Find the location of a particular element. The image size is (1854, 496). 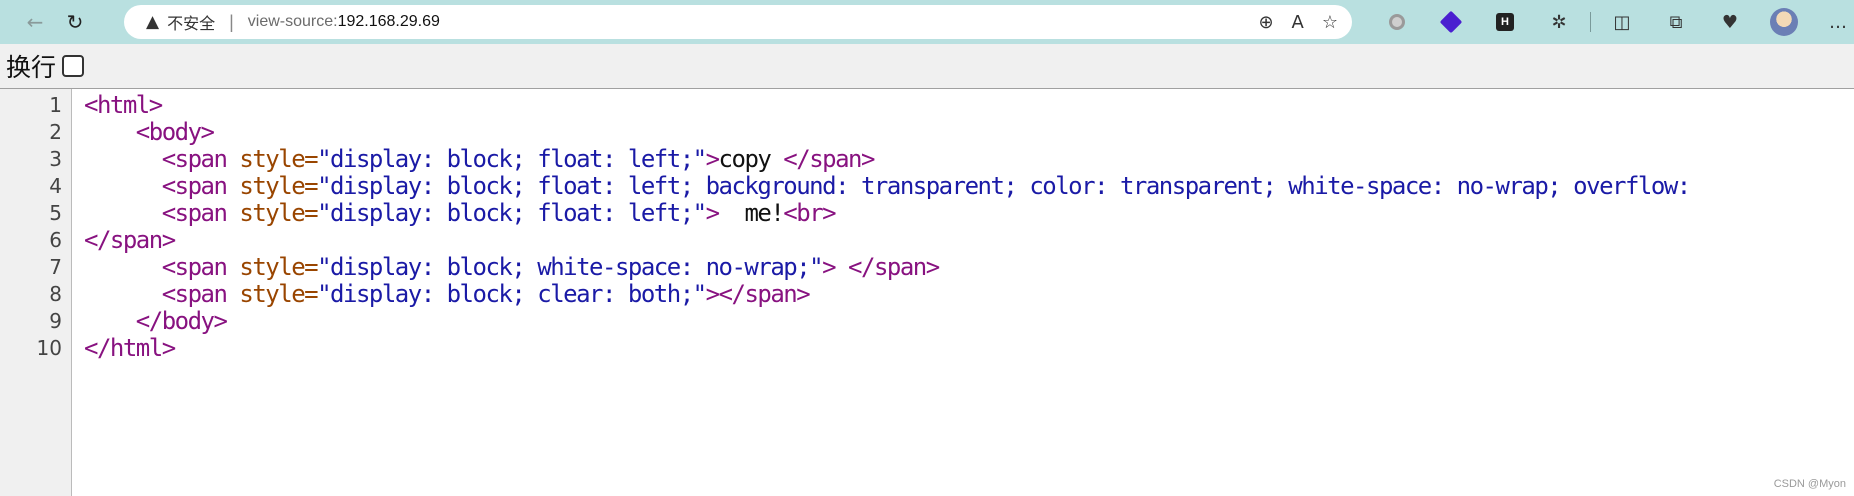

extension-circle-button is located at coordinates (1397, 22).